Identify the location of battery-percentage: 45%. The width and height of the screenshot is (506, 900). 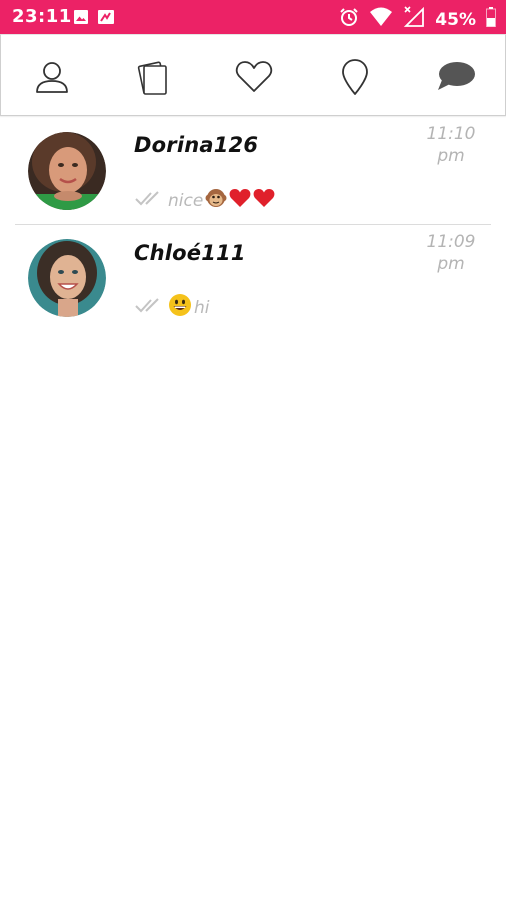
(455, 19).